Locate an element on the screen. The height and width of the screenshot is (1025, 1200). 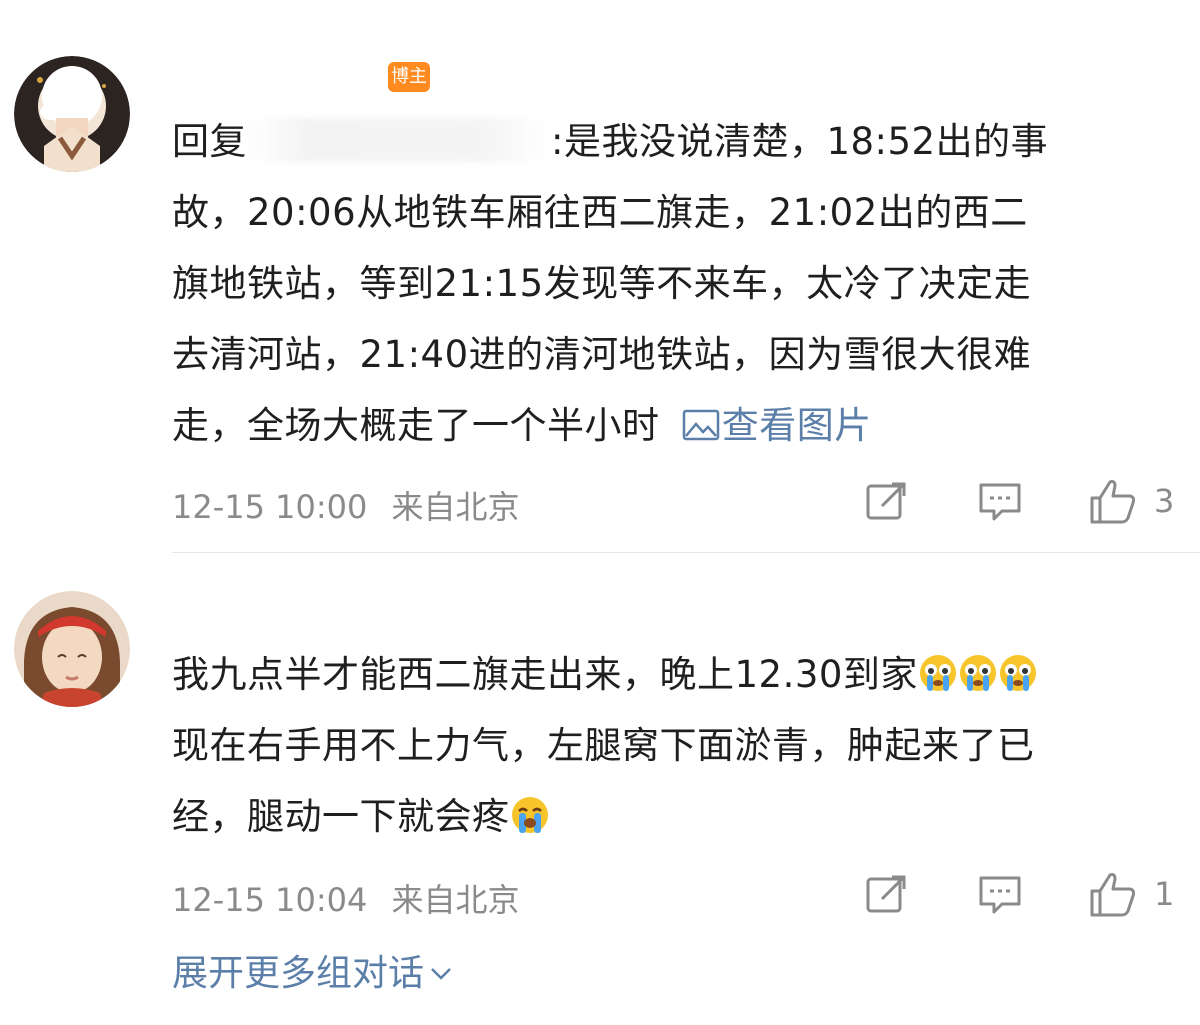
comment-line: 走，全场大概走了一个半小时 查看图片 is located at coordinates (667, 425).